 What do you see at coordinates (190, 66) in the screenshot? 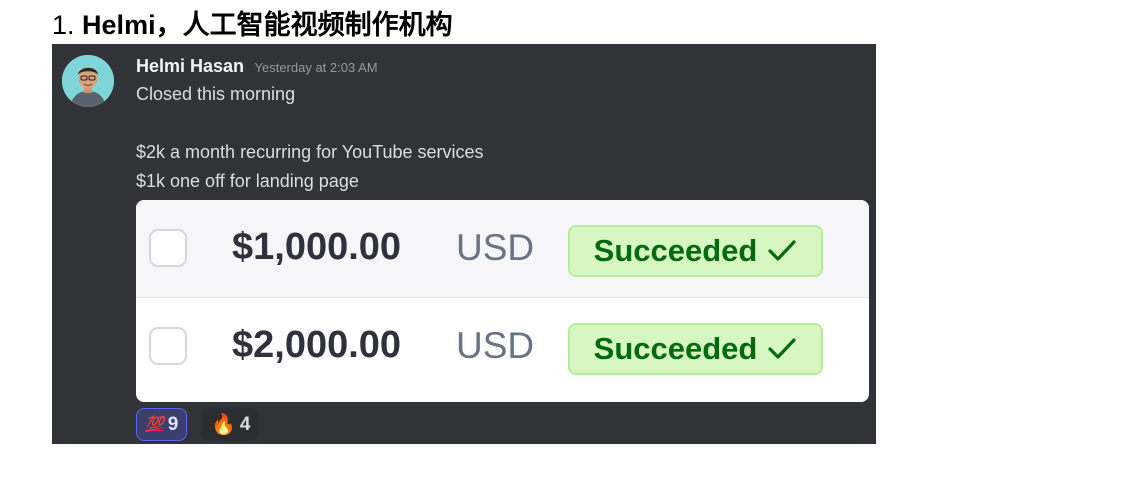
I see `author-name: Helmi Hasan` at bounding box center [190, 66].